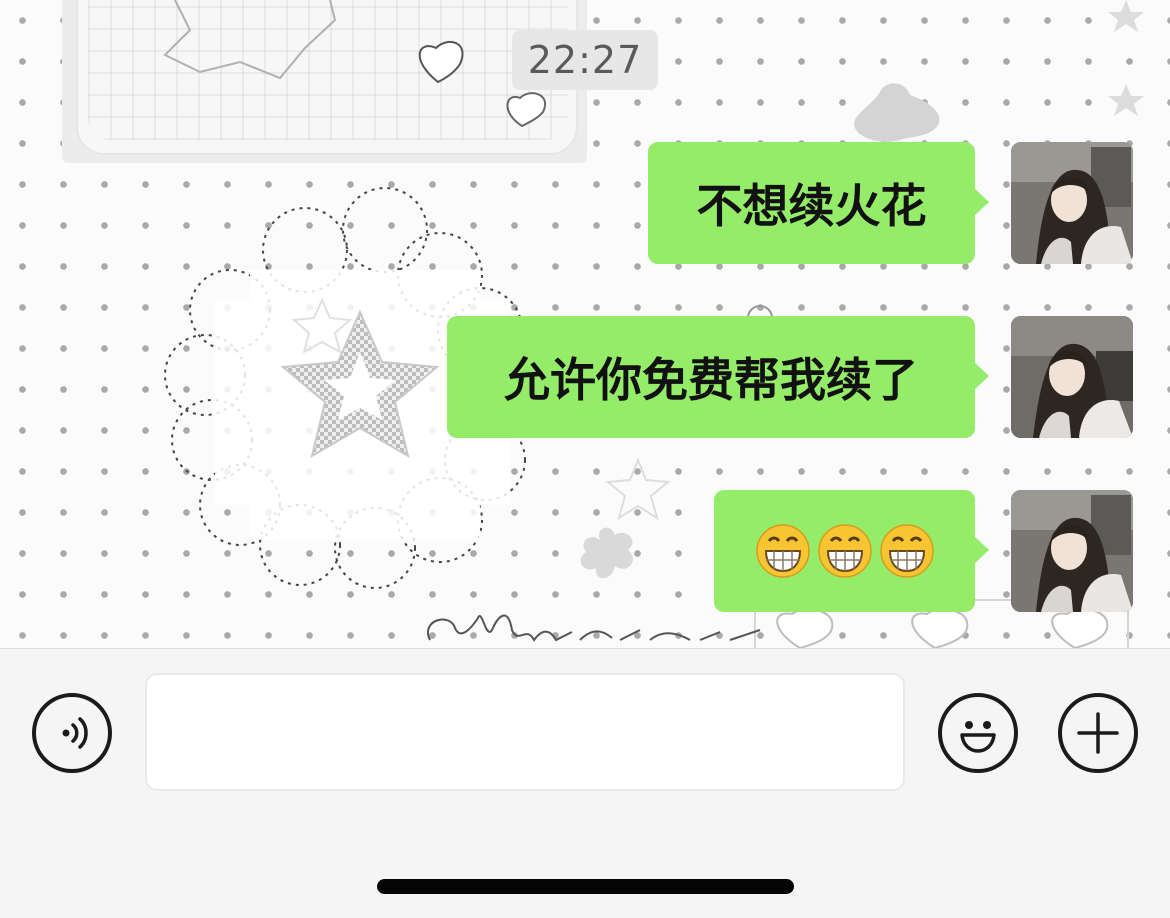 This screenshot has width=1170, height=918. I want to click on message-row, so click(585, 552).